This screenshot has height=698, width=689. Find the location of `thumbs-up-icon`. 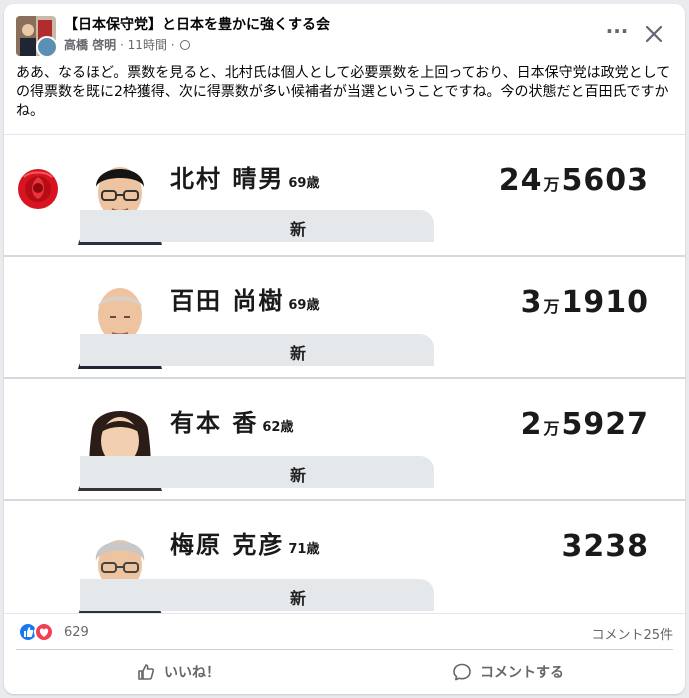

thumbs-up-icon is located at coordinates (146, 672).